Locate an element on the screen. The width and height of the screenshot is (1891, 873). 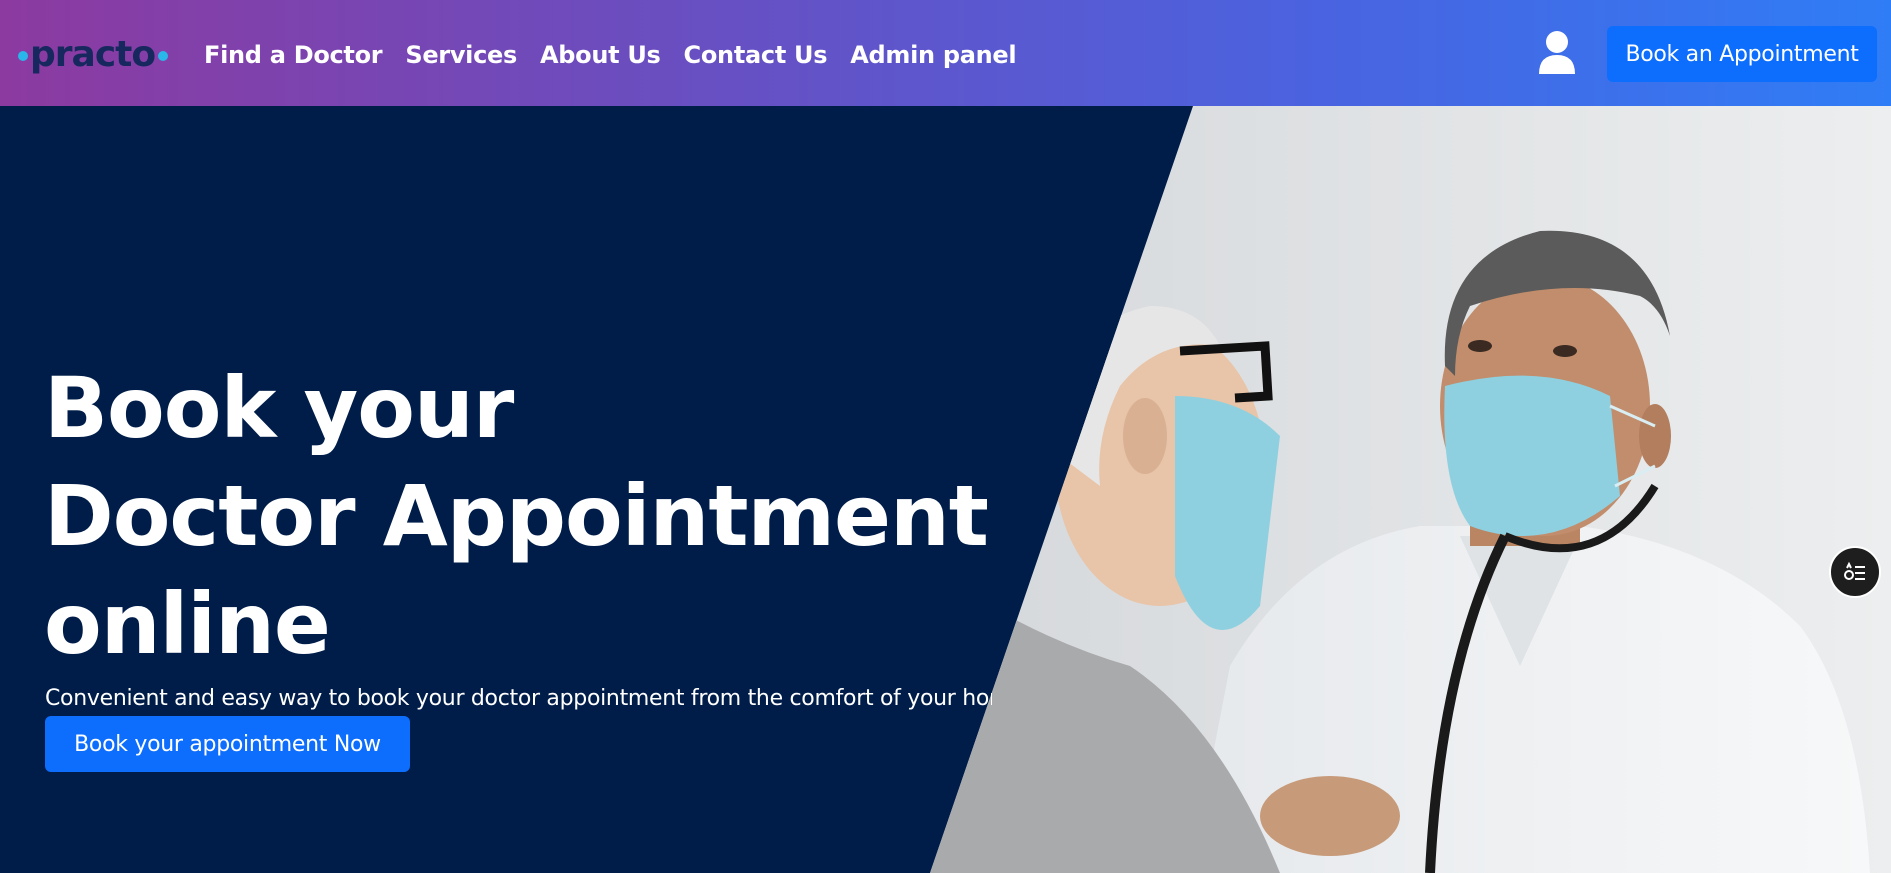
hero-title-line-3: online is located at coordinates (187, 624).